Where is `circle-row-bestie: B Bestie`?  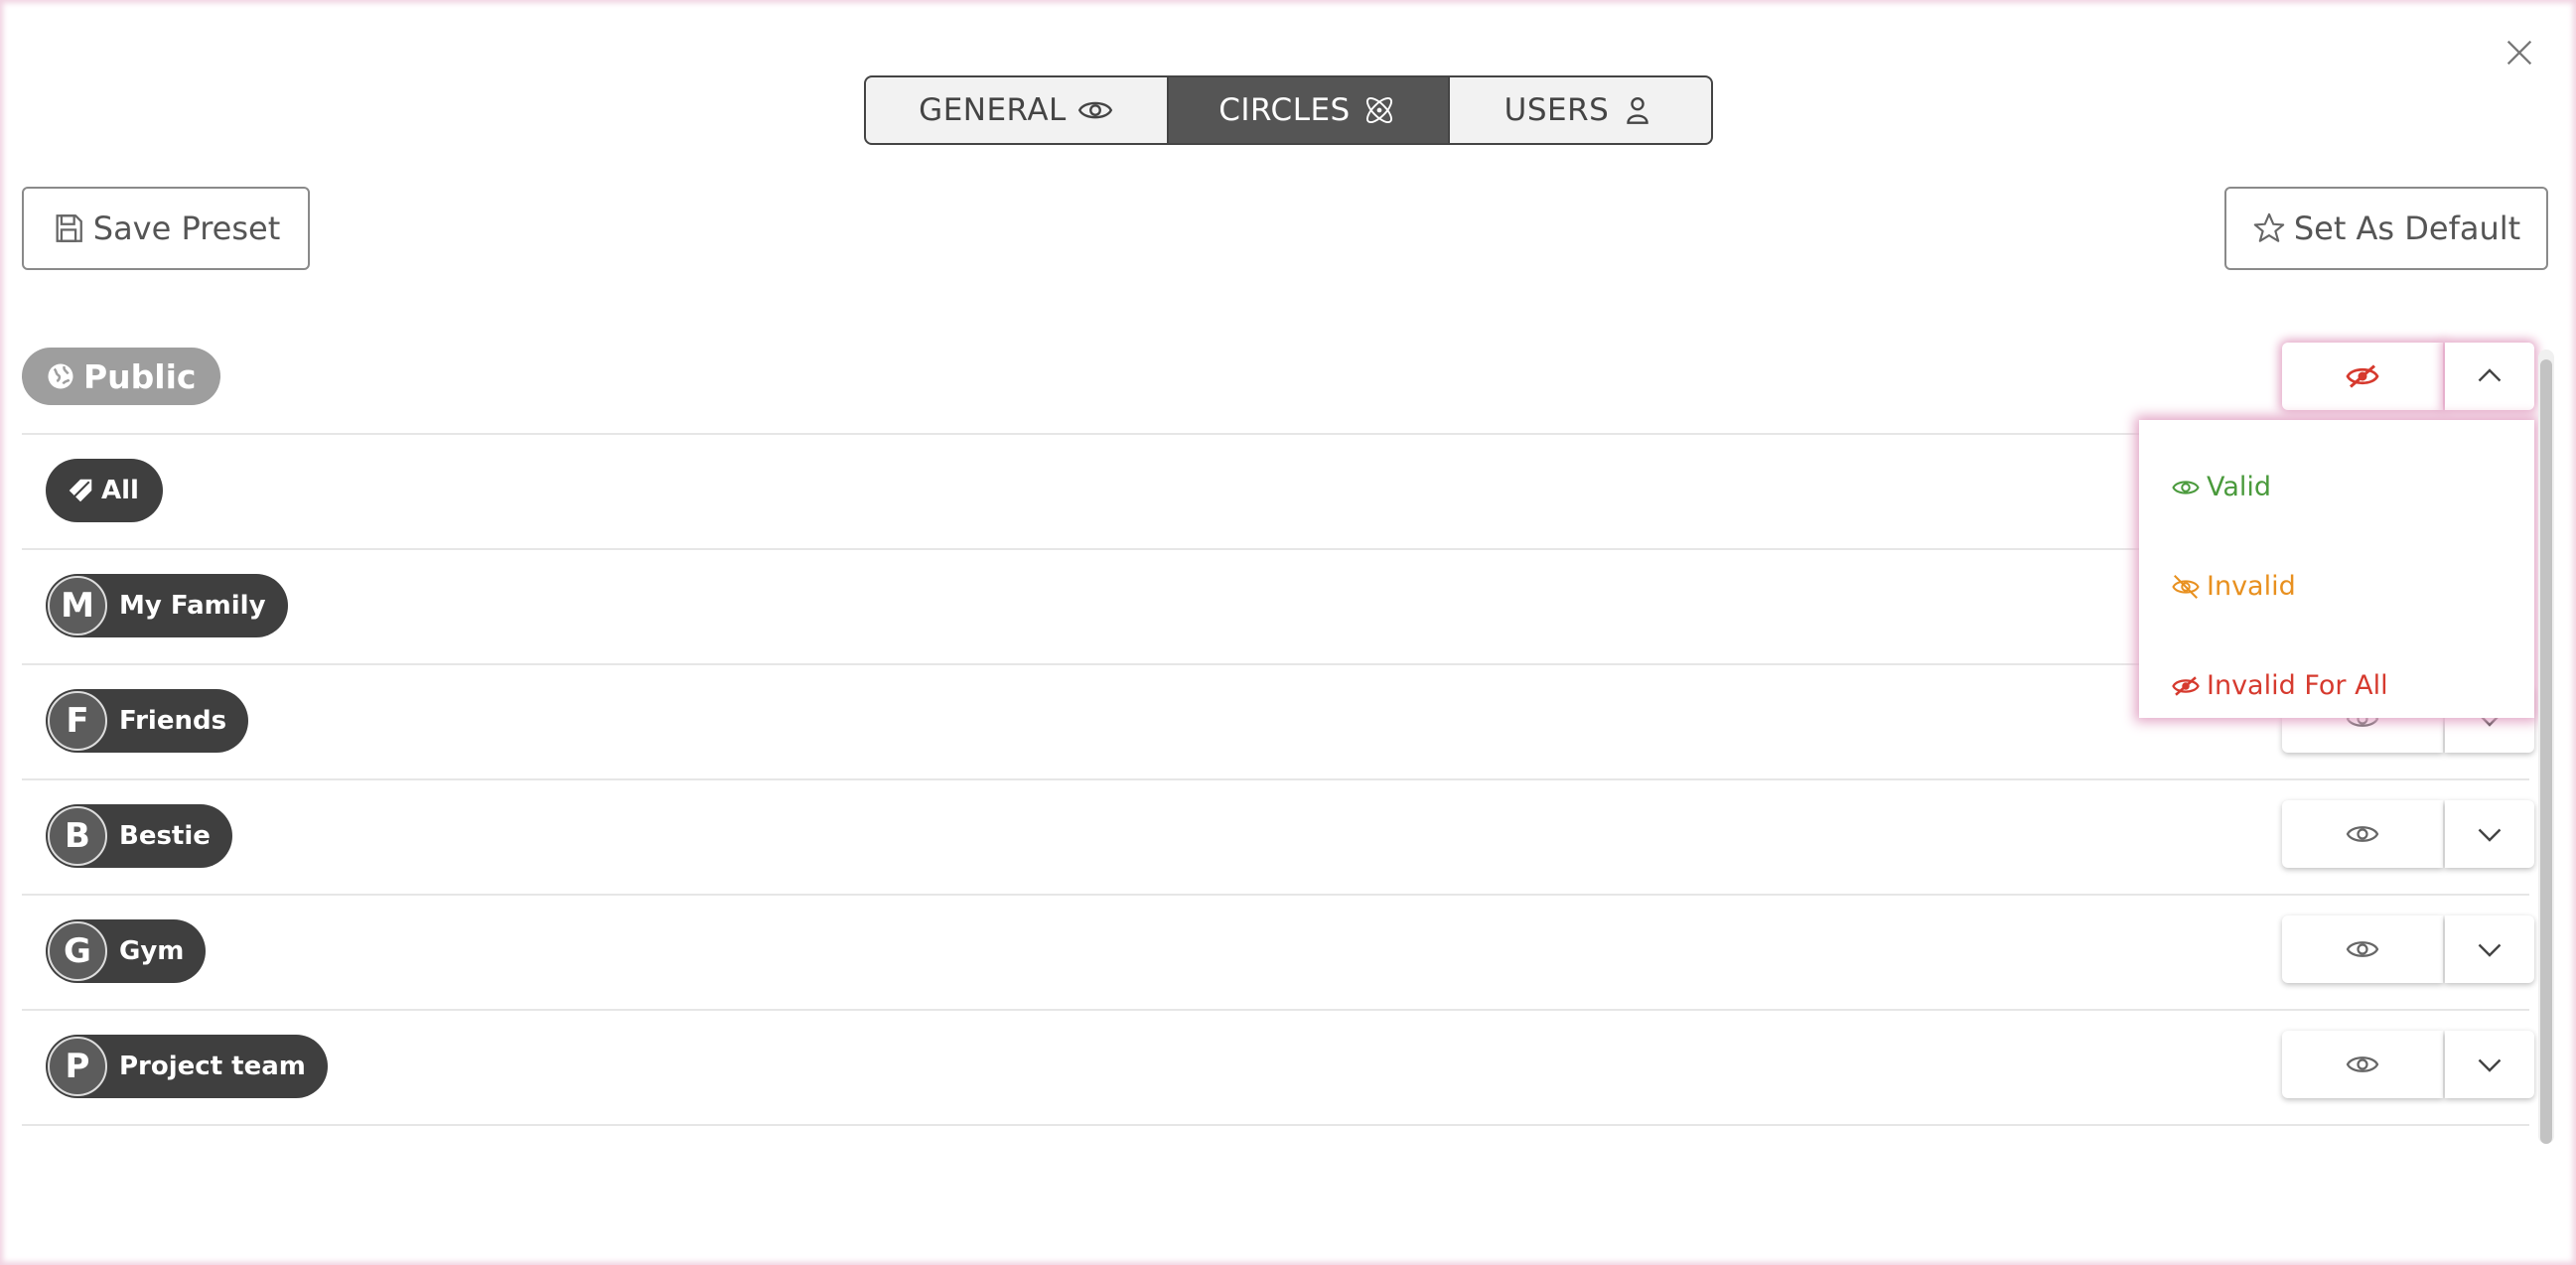 circle-row-bestie: B Bestie is located at coordinates (1276, 838).